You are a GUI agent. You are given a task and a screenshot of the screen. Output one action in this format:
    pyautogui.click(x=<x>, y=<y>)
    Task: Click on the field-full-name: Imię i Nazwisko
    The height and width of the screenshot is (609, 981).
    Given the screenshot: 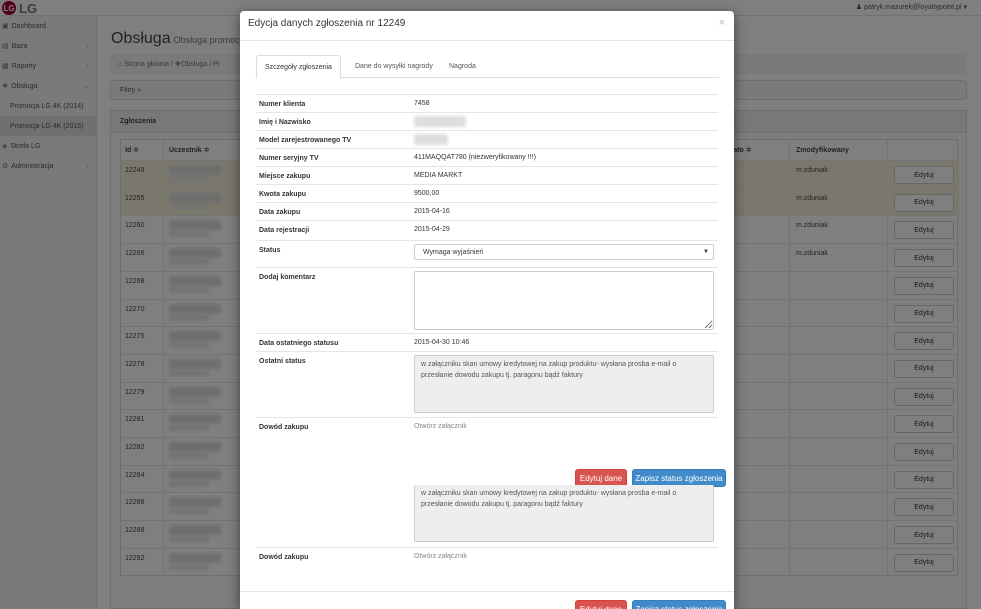 What is the action you would take?
    pyautogui.click(x=487, y=121)
    